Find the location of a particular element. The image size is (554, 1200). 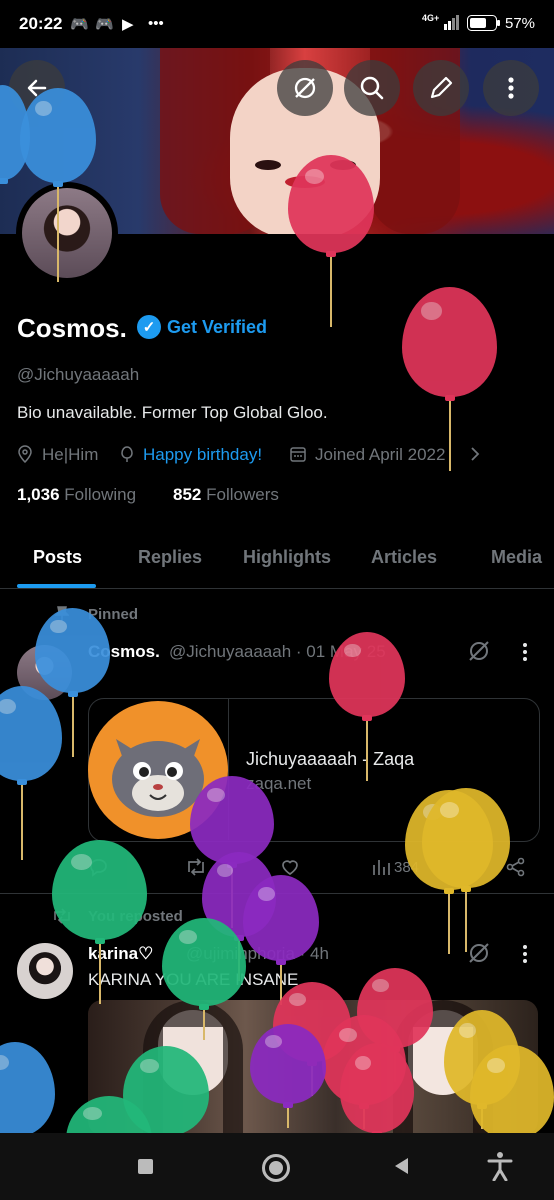

more-options-button is located at coordinates (511, 88).